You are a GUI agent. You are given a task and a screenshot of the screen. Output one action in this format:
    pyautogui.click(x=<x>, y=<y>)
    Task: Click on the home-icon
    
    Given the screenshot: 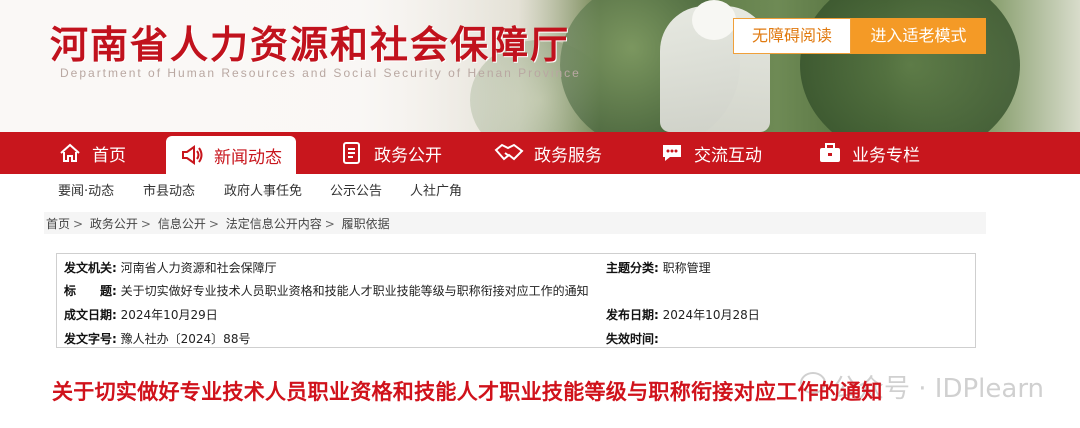 What is the action you would take?
    pyautogui.click(x=70, y=153)
    